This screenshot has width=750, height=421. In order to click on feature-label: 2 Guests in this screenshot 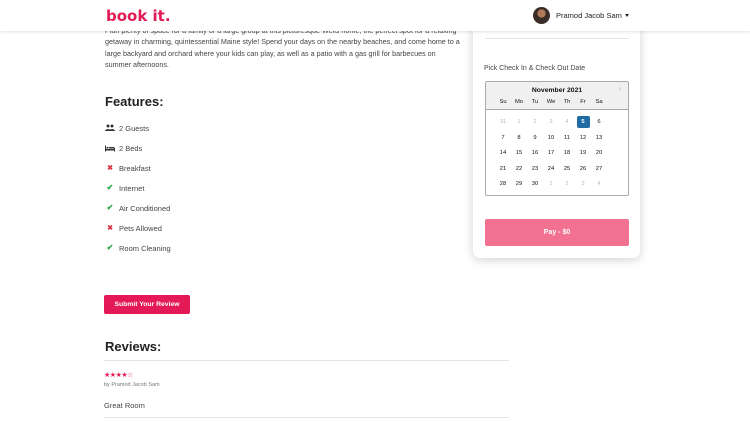, I will do `click(134, 128)`.